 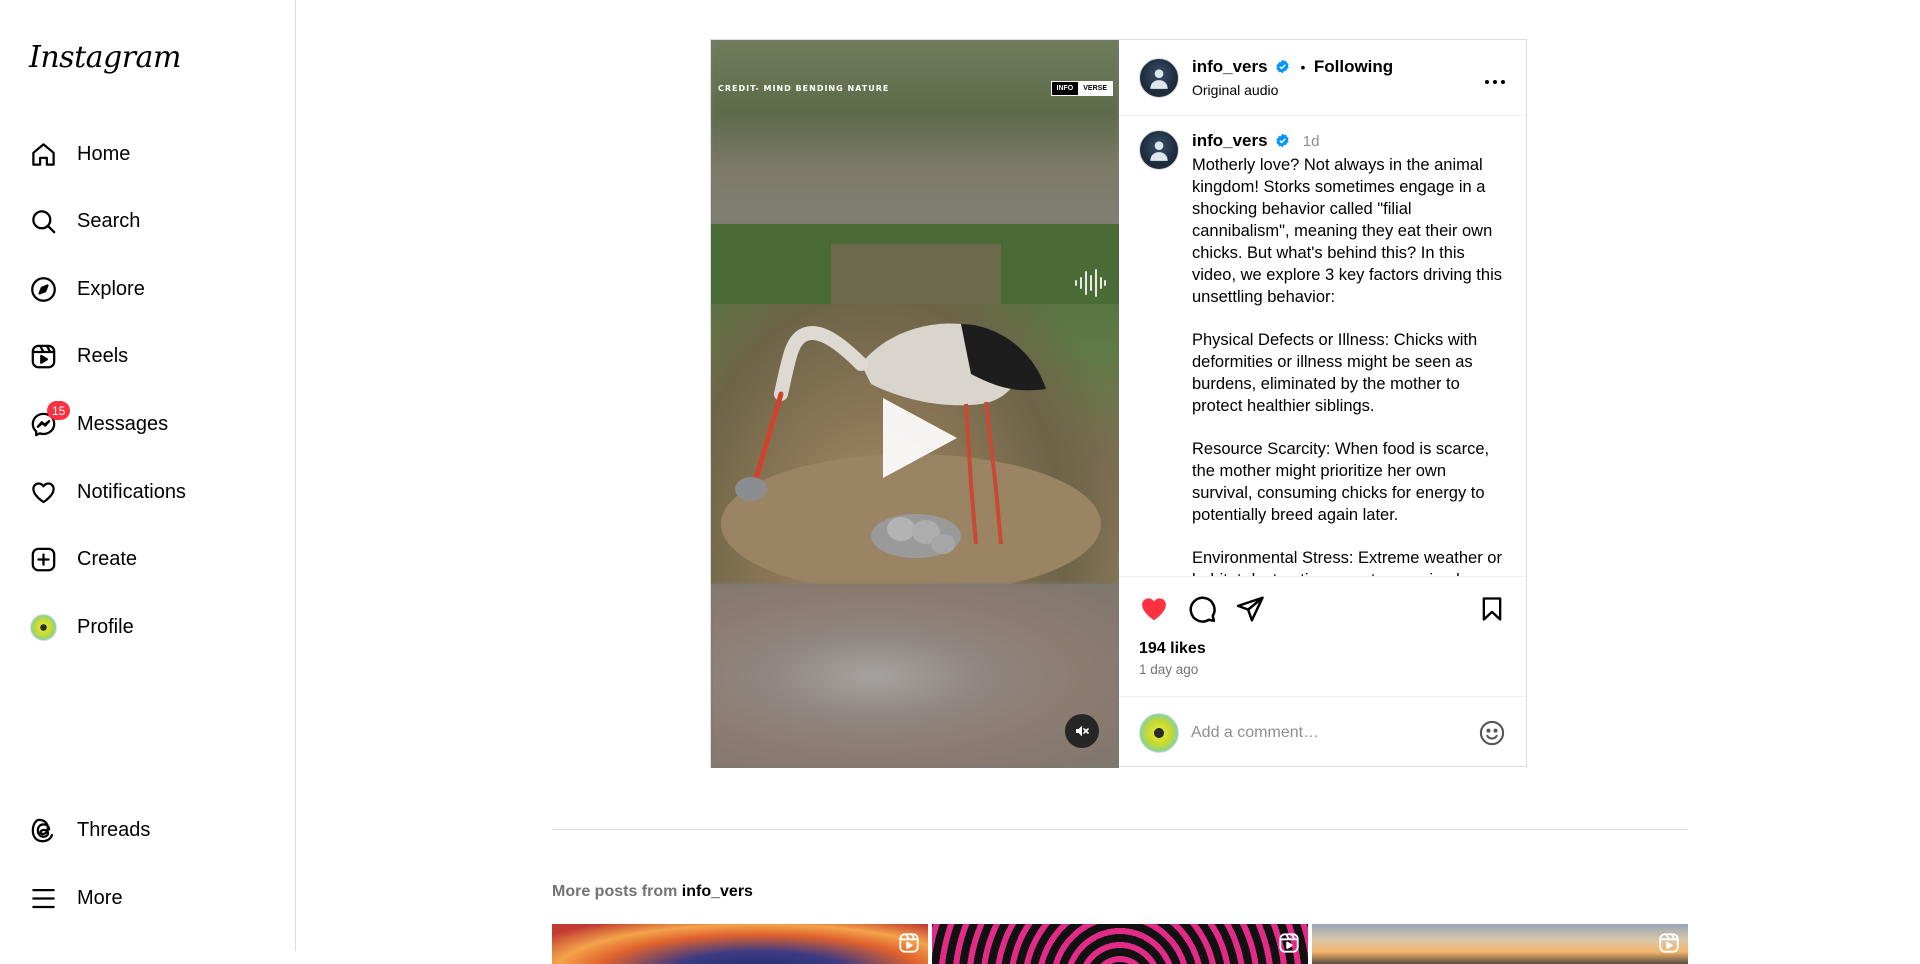 I want to click on home-icon, so click(x=43, y=154).